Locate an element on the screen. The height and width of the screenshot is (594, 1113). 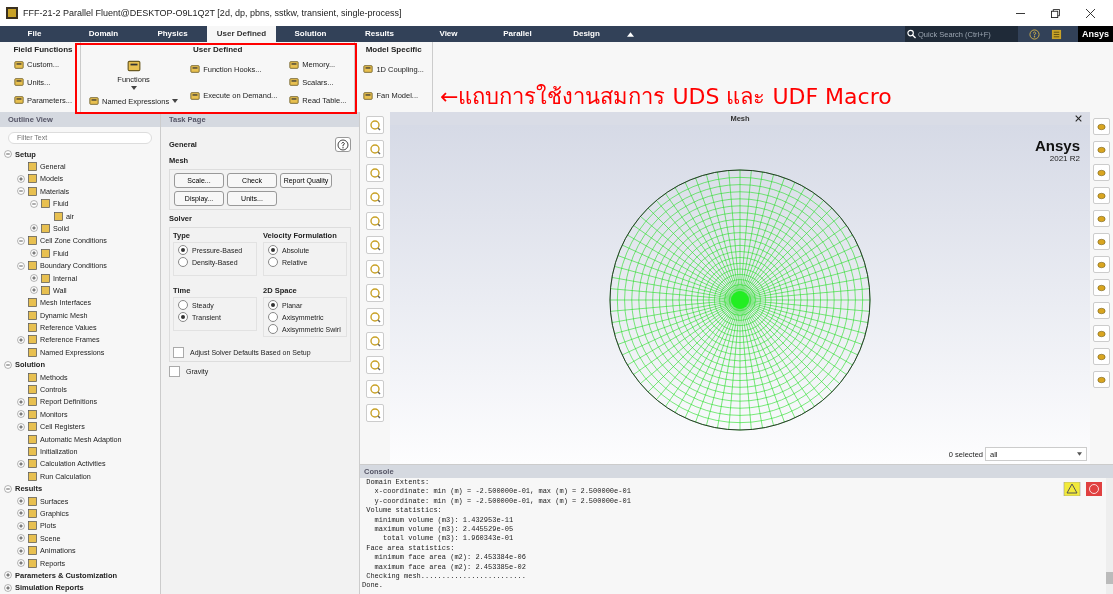
menu-tab: Physics is located at coordinates (172, 34).